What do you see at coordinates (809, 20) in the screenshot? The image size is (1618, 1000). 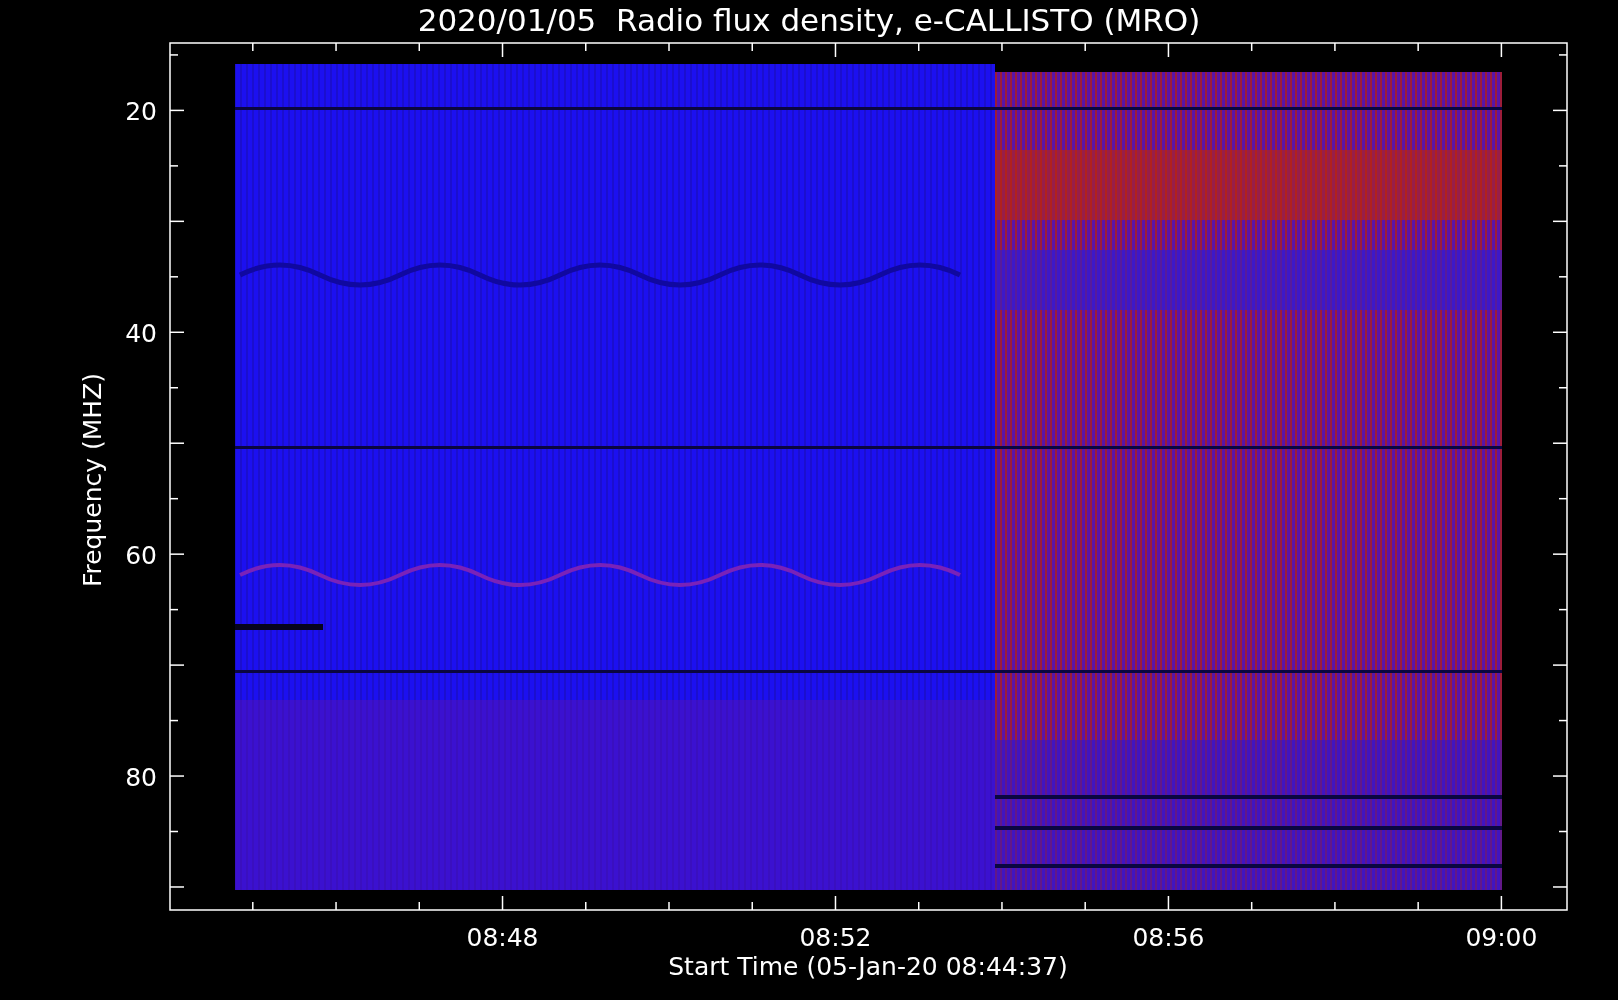 I see `chart-title: 2020/01/05 Radio flux density, e-CALLISTO (MRO)` at bounding box center [809, 20].